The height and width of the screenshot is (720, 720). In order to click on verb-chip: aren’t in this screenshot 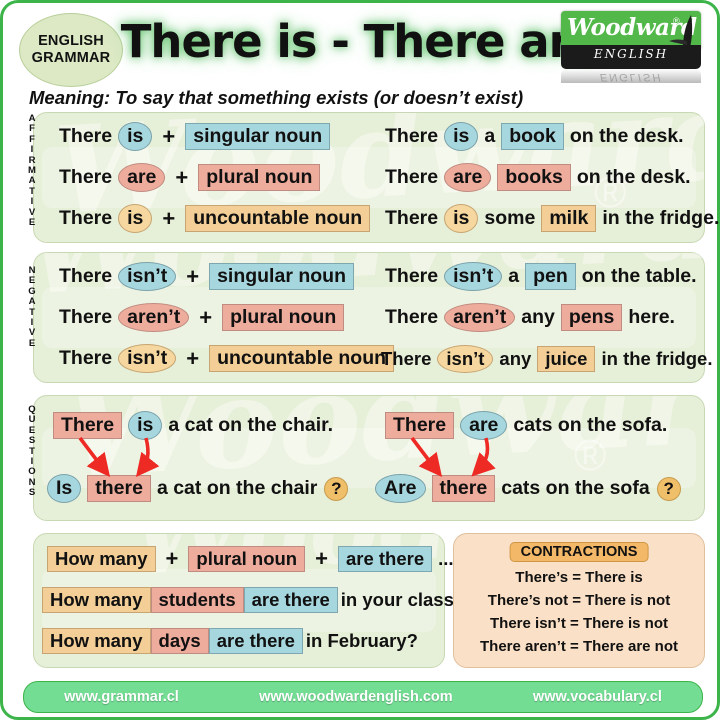, I will do `click(154, 317)`.